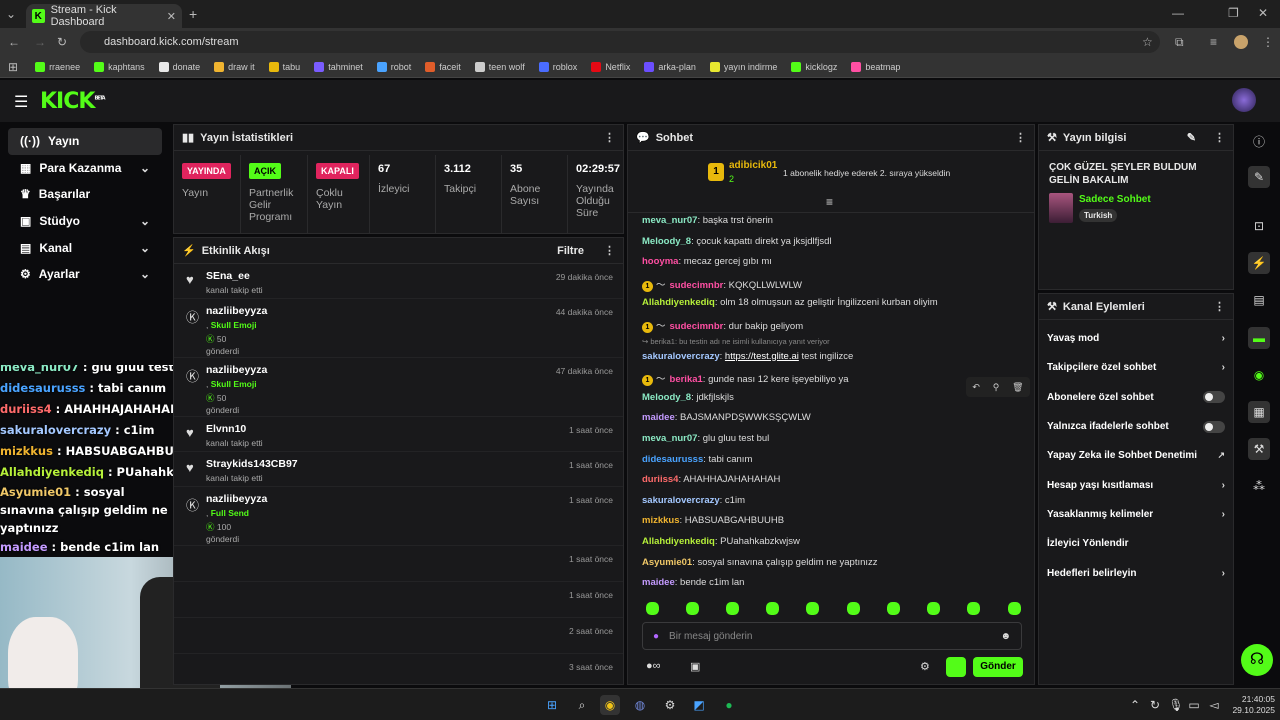  Describe the element at coordinates (21, 102) in the screenshot. I see `hamburger-menu-icon: ☰` at that location.